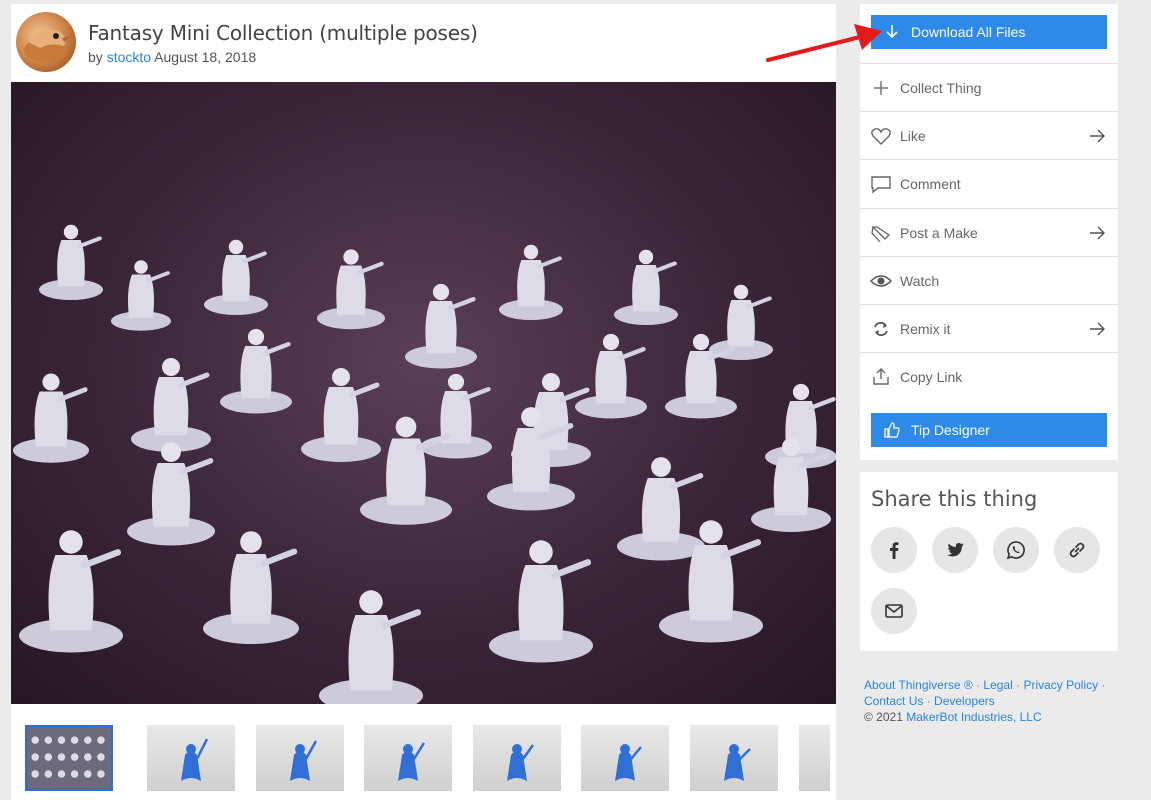  I want to click on thumbnail-strip, so click(427, 760).